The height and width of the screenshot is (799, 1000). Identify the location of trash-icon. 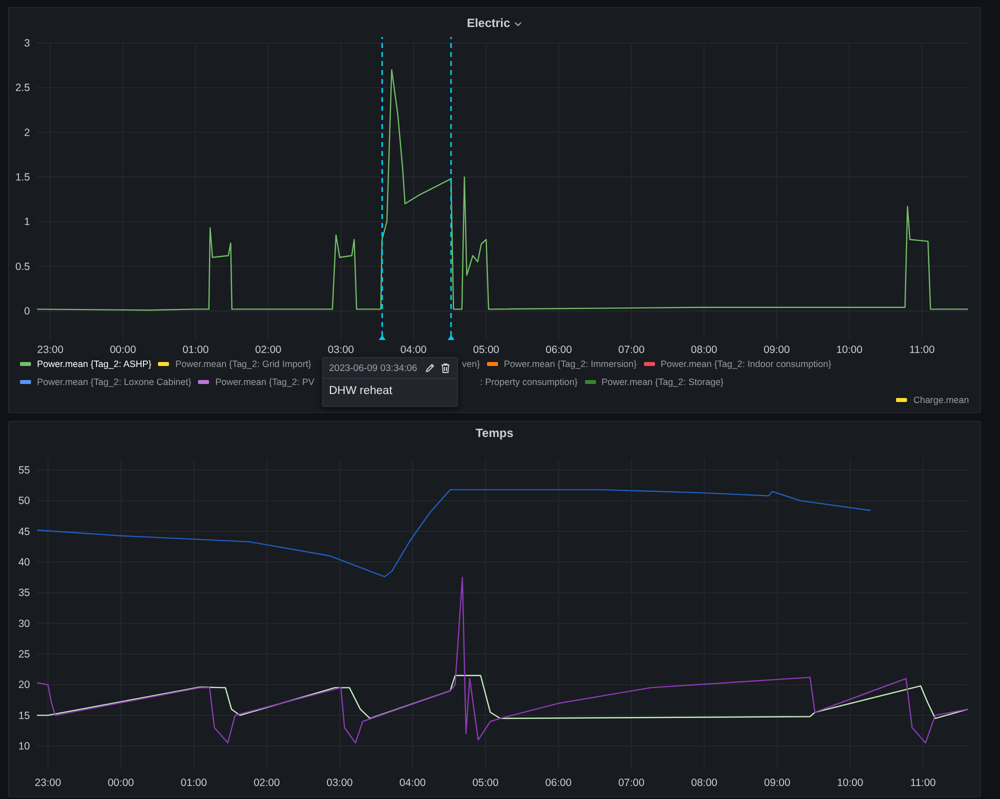
(445, 368).